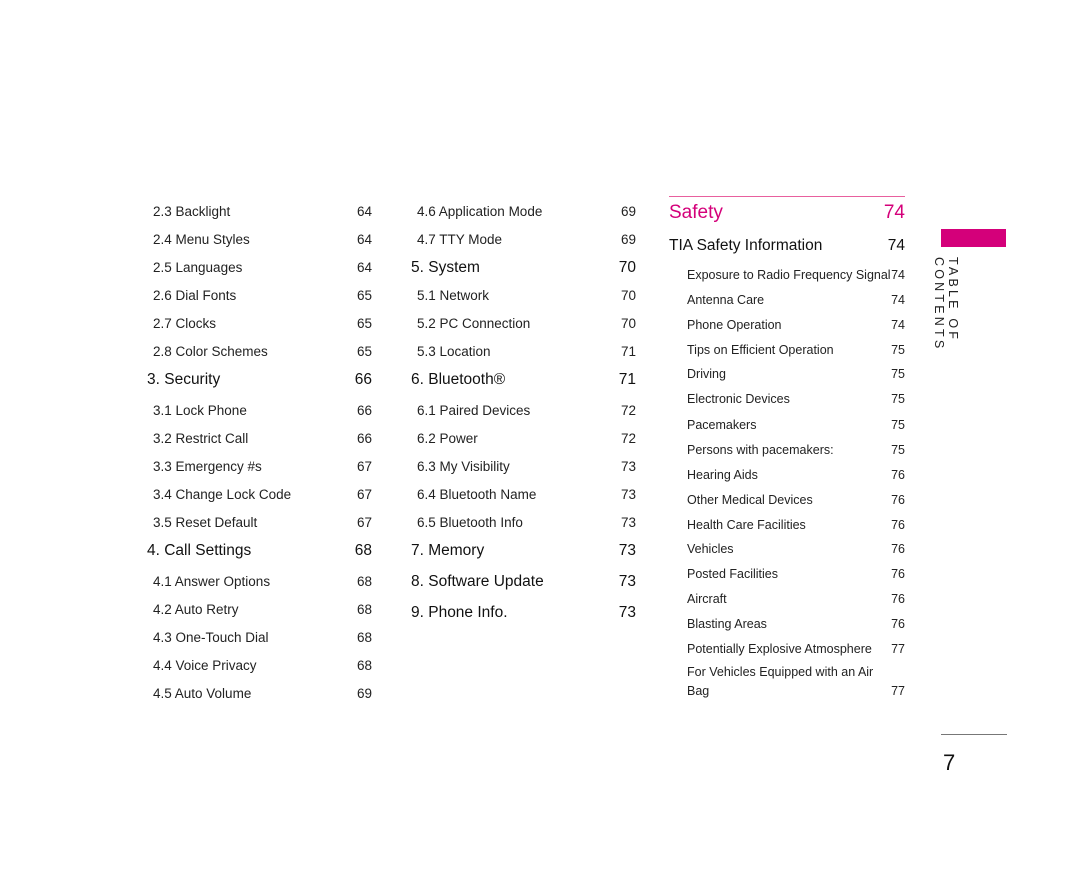  What do you see at coordinates (894, 212) in the screenshot?
I see `section-page: 74` at bounding box center [894, 212].